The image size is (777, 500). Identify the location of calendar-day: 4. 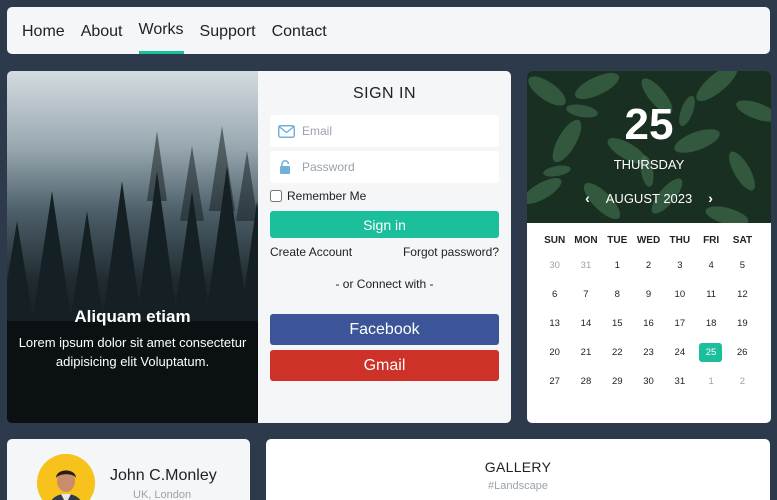
(710, 265).